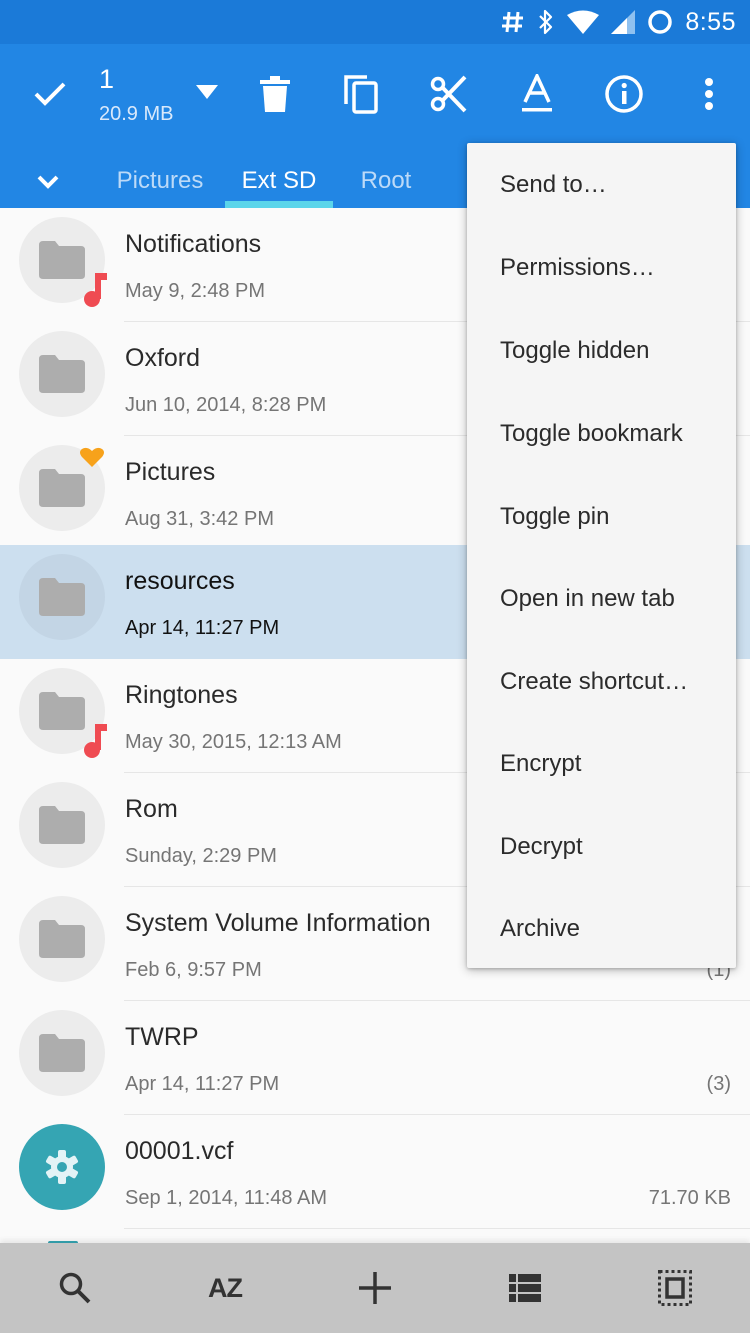 The width and height of the screenshot is (750, 1333). I want to click on file-name: System Volume Information, so click(278, 923).